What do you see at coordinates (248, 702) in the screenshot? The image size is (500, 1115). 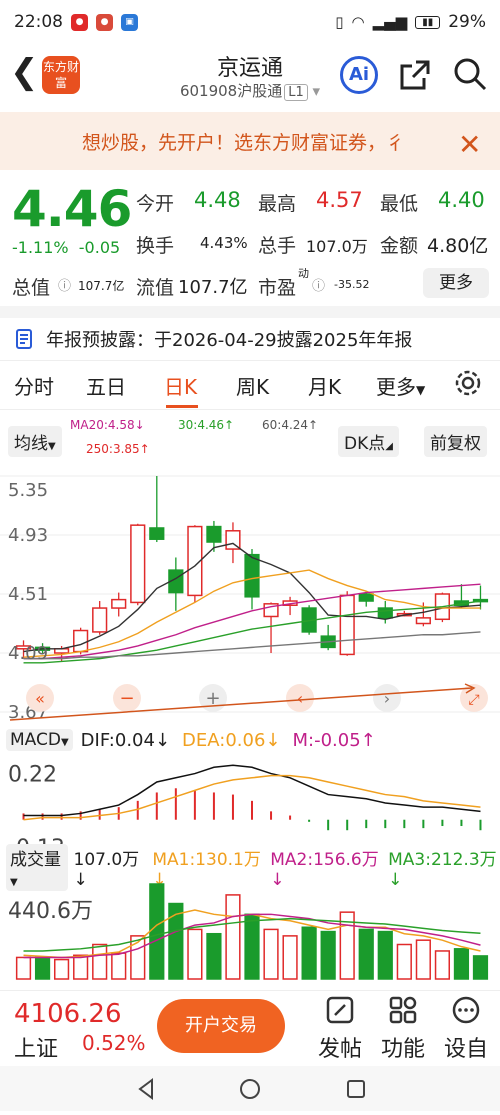 I see `chart-controls: « − + ‹ › ⤢` at bounding box center [248, 702].